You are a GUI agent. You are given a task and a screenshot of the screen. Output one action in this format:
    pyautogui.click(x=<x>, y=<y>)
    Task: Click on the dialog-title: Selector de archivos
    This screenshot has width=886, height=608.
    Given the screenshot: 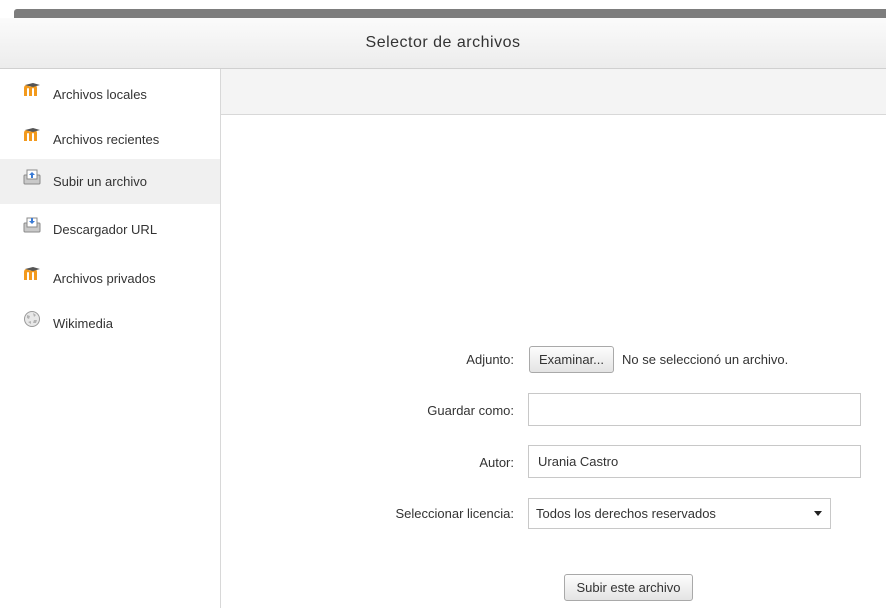 What is the action you would take?
    pyautogui.click(x=443, y=42)
    